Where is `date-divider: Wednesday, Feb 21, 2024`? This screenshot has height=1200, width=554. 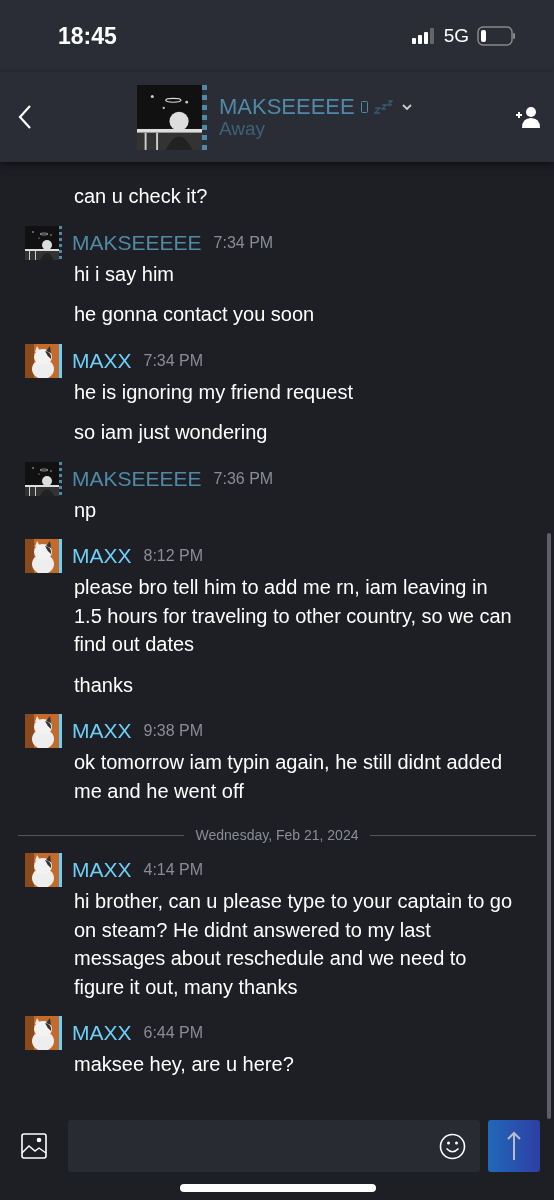 date-divider: Wednesday, Feb 21, 2024 is located at coordinates (277, 835).